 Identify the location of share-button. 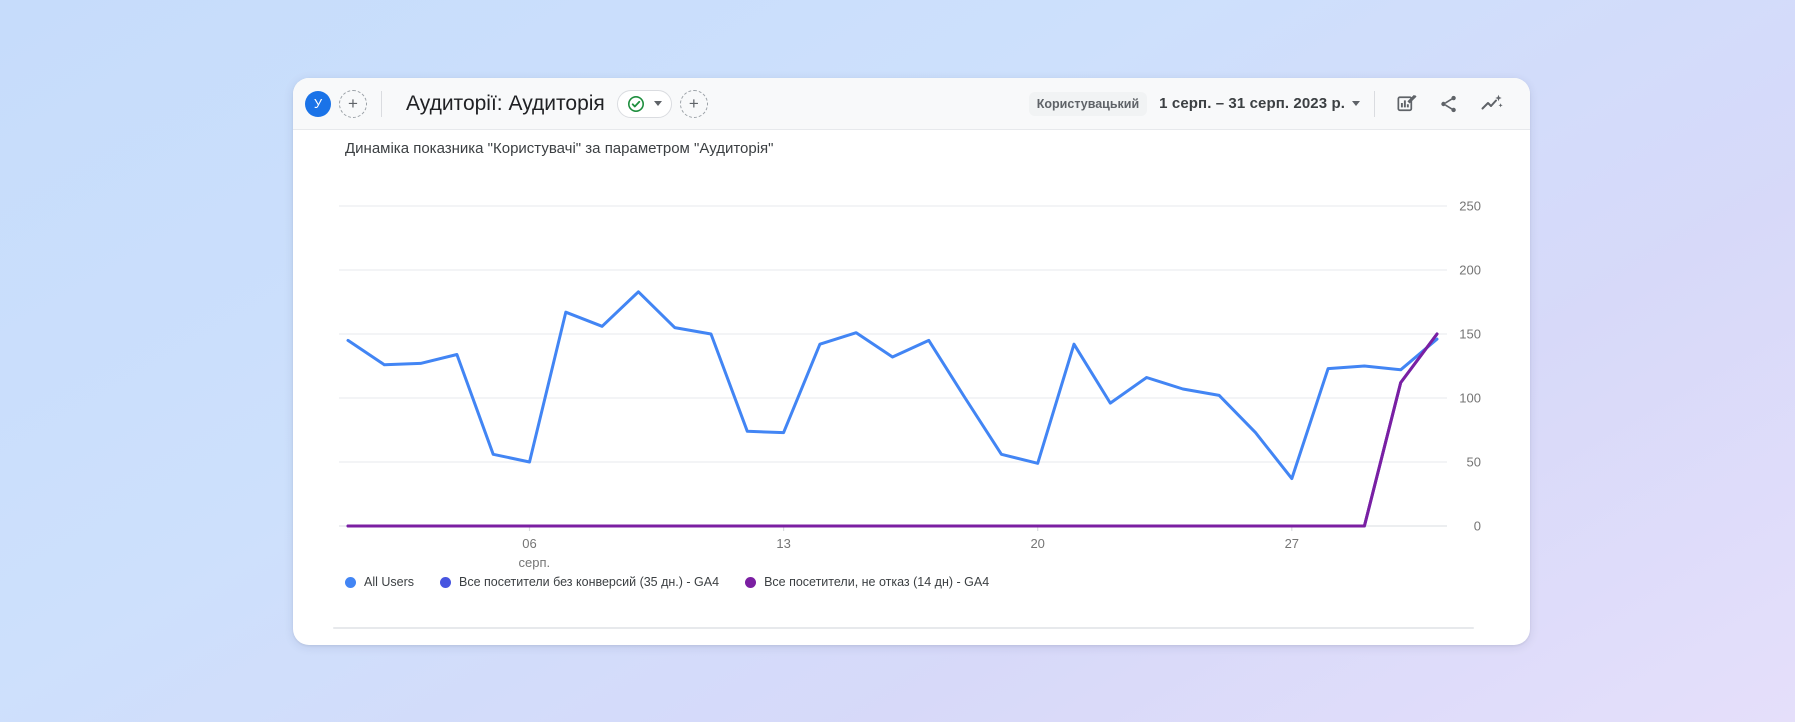
(1449, 104).